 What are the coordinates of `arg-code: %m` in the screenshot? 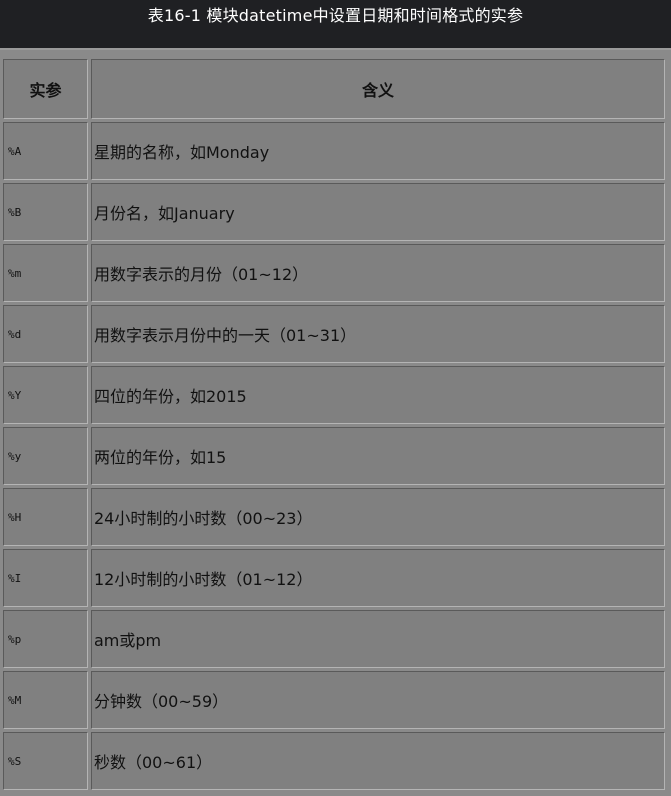 It's located at (45, 273).